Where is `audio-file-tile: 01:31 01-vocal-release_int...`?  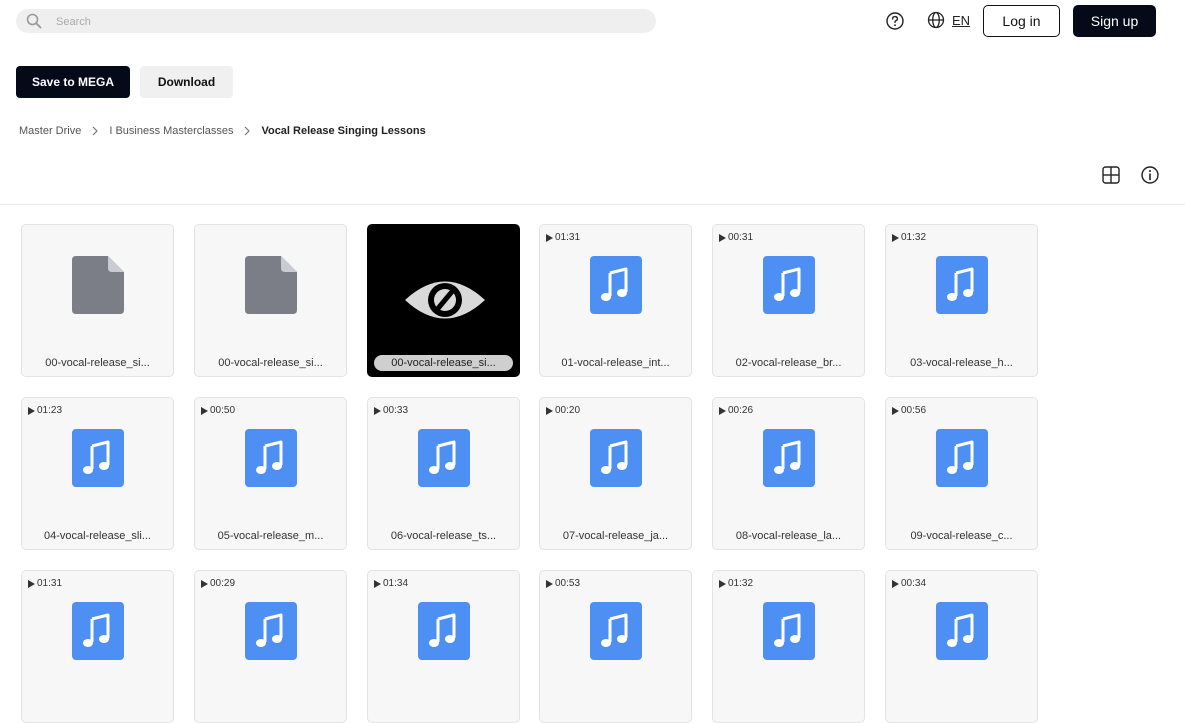
audio-file-tile: 01:31 01-vocal-release_int... is located at coordinates (615, 300).